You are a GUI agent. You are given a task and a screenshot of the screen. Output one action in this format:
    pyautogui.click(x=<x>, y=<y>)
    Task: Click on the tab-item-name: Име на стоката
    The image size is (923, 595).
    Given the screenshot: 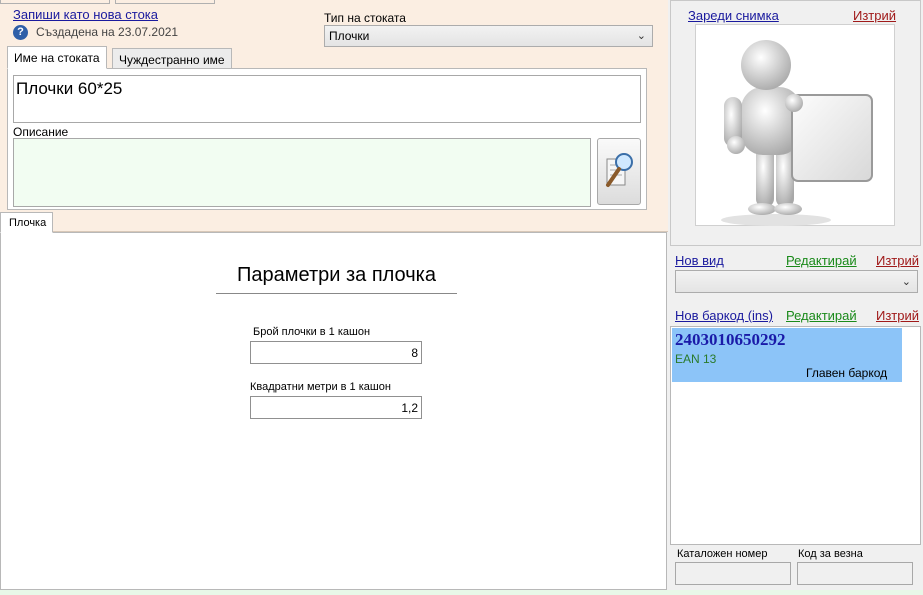 What is the action you would take?
    pyautogui.click(x=57, y=57)
    